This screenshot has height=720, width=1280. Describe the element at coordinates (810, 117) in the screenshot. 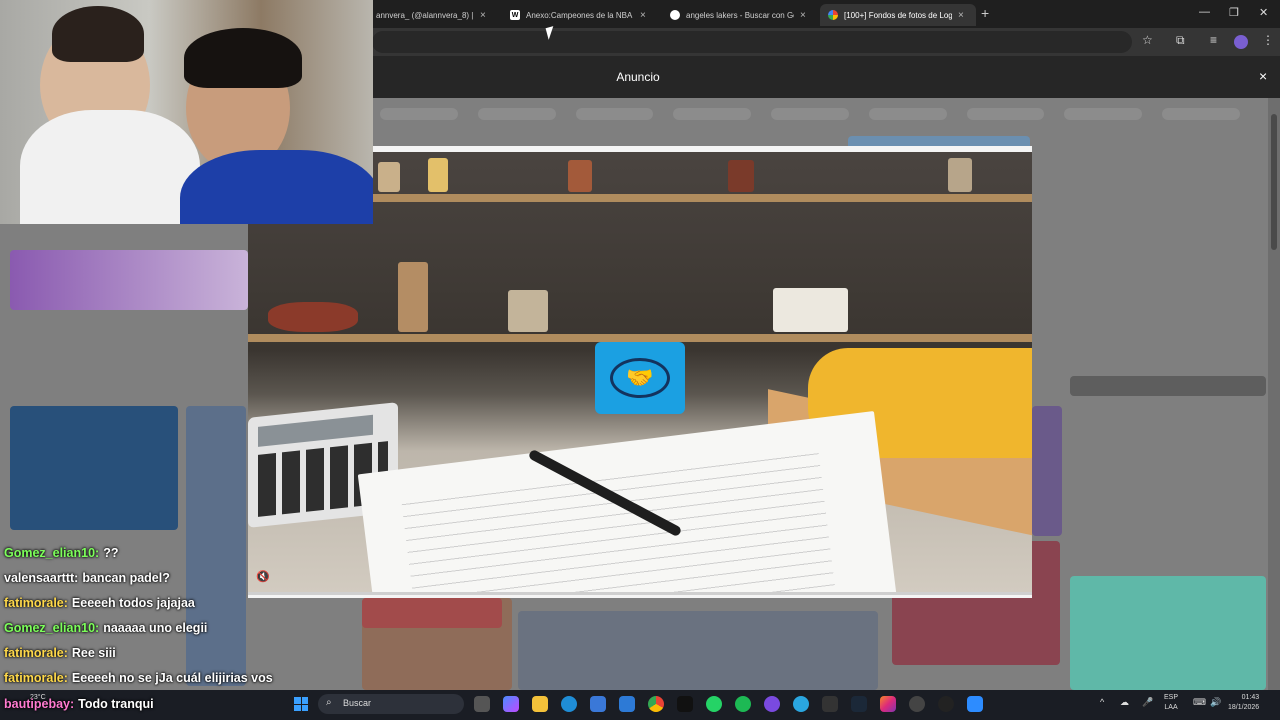

I see `filter-bar` at that location.